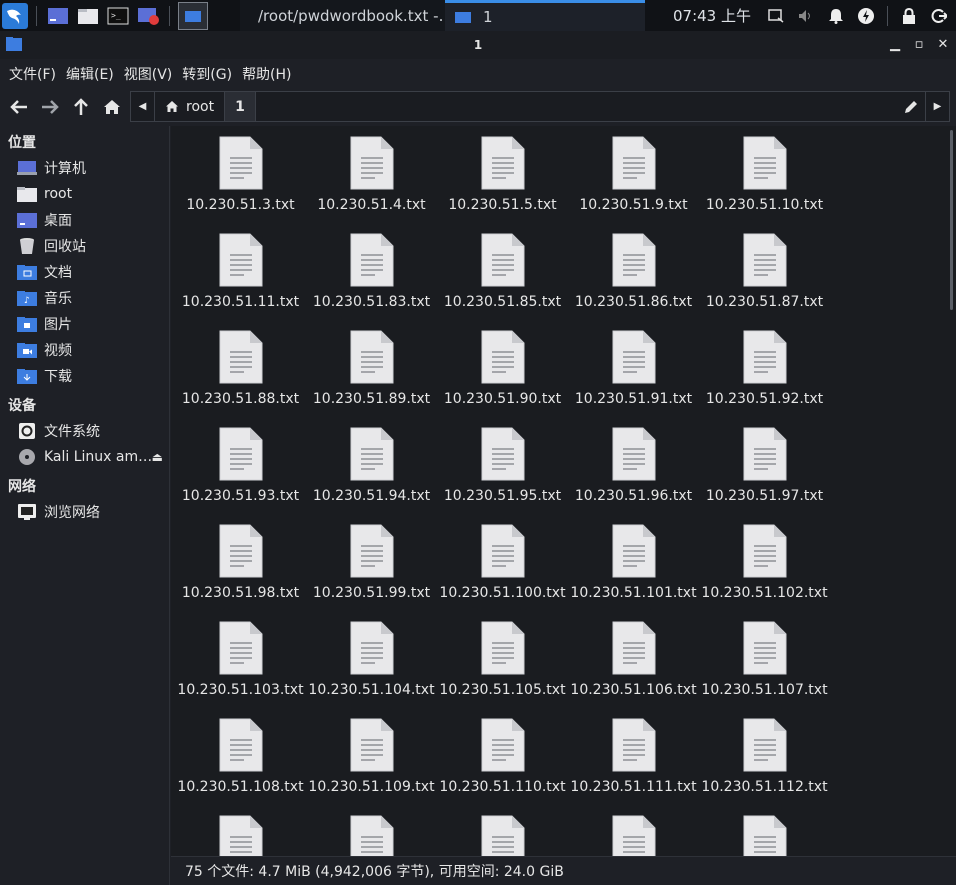  What do you see at coordinates (32, 74) in the screenshot?
I see `menu-file: 文件(F)` at bounding box center [32, 74].